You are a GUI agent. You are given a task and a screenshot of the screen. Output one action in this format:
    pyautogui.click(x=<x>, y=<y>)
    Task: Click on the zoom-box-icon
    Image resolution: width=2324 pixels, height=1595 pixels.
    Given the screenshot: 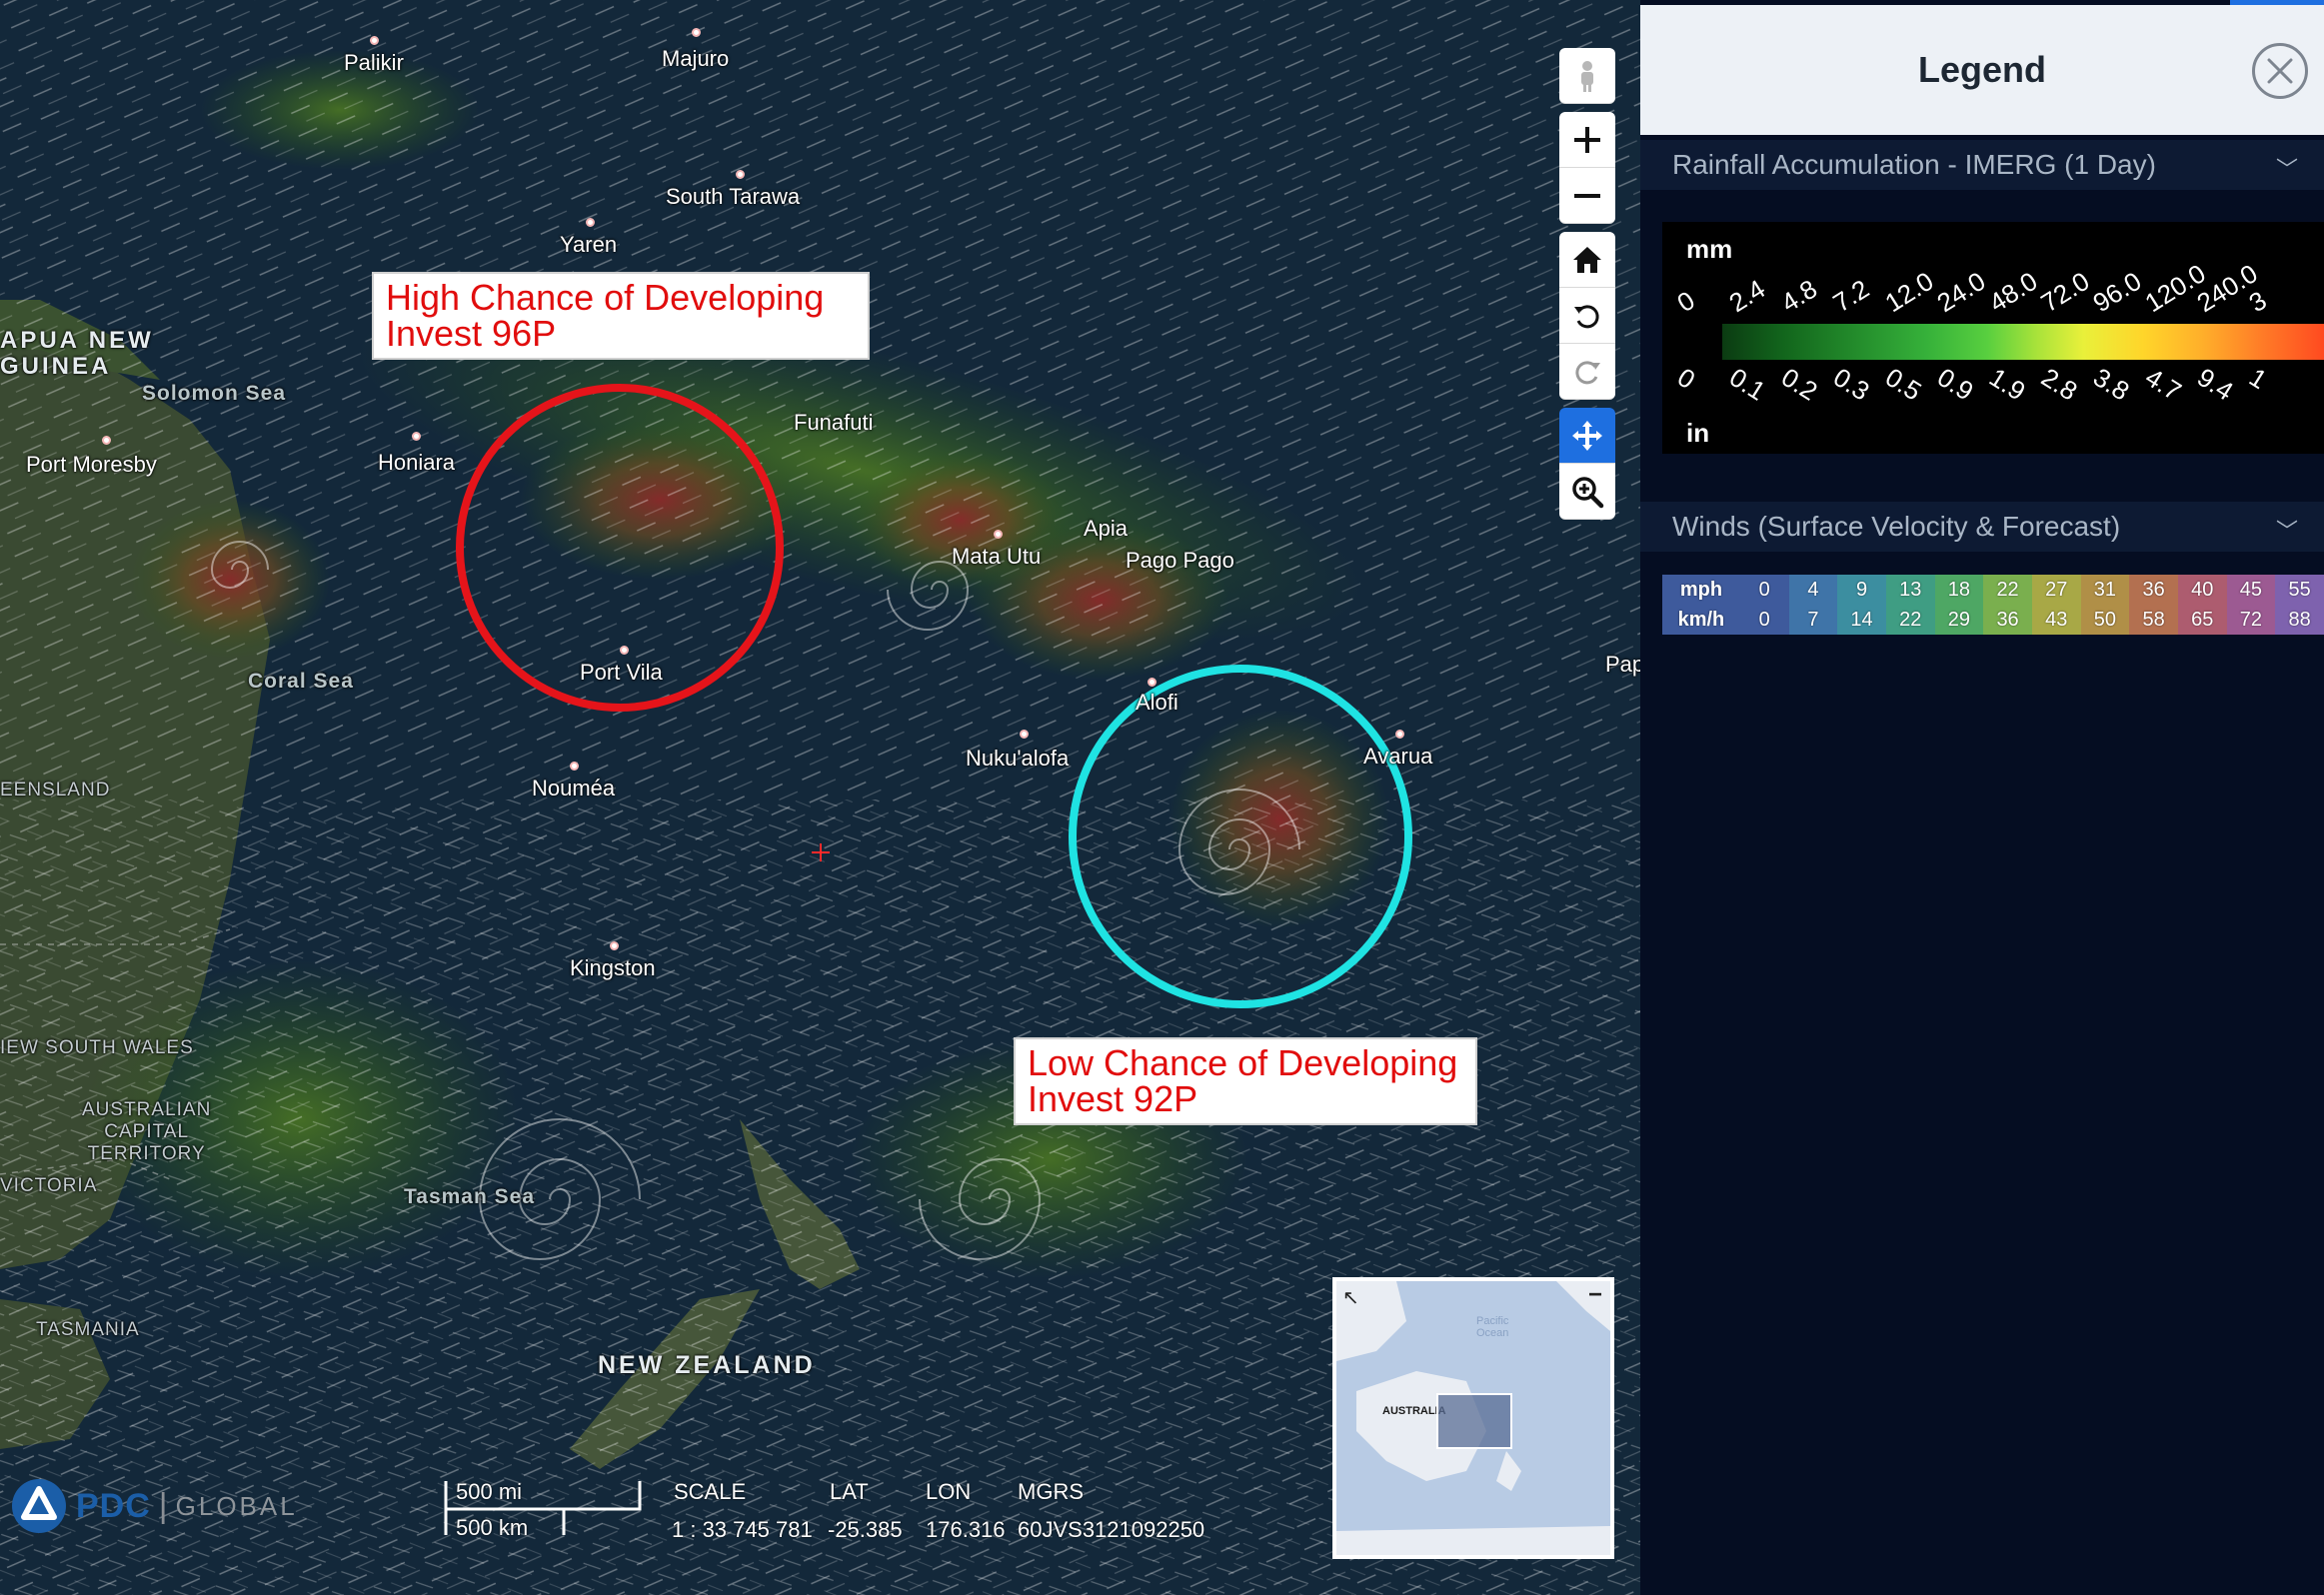 What is the action you would take?
    pyautogui.click(x=1588, y=492)
    